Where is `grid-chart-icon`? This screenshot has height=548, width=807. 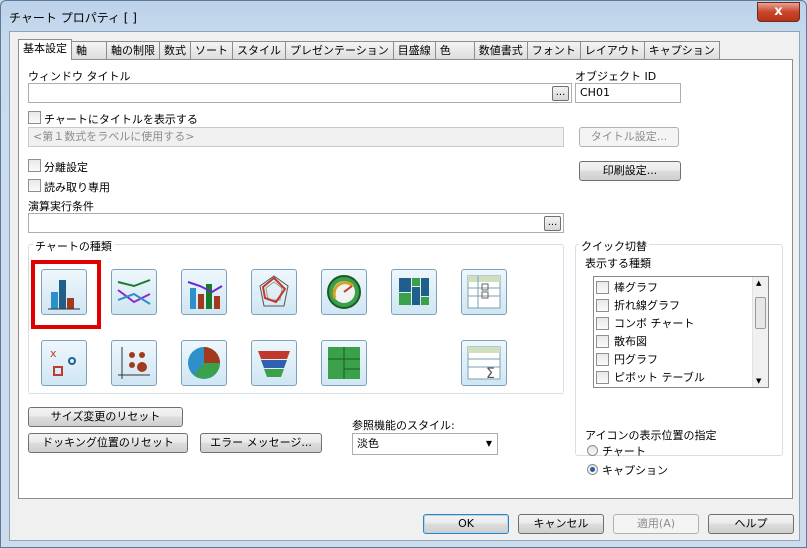
grid-chart-icon is located at coordinates (134, 363).